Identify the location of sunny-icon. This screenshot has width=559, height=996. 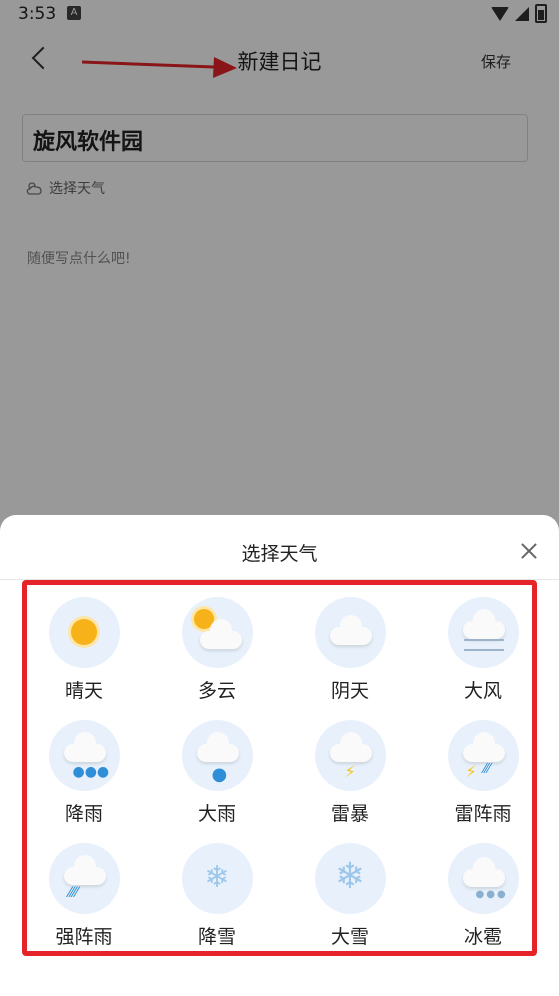
(84, 632).